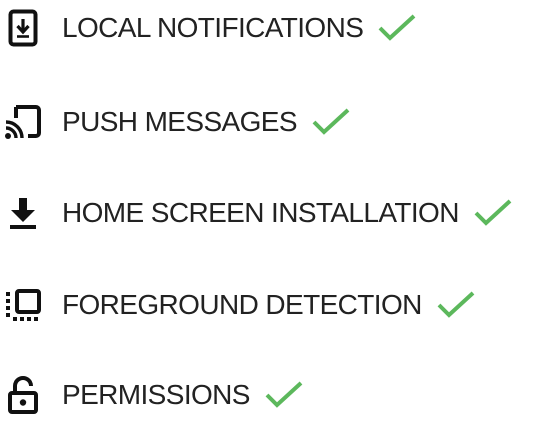 The height and width of the screenshot is (421, 536). I want to click on feature-label: PERMISSIONS, so click(156, 394).